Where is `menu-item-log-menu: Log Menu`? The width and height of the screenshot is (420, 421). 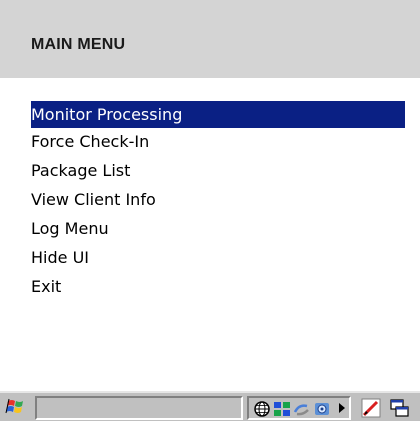 menu-item-log-menu: Log Menu is located at coordinates (221, 230).